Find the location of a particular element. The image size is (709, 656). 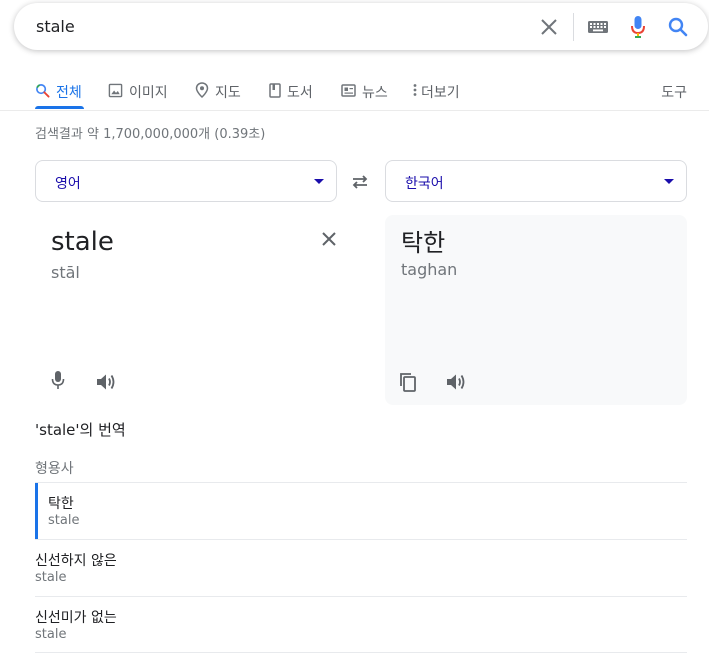

tab-news: 뉴스 is located at coordinates (364, 92).